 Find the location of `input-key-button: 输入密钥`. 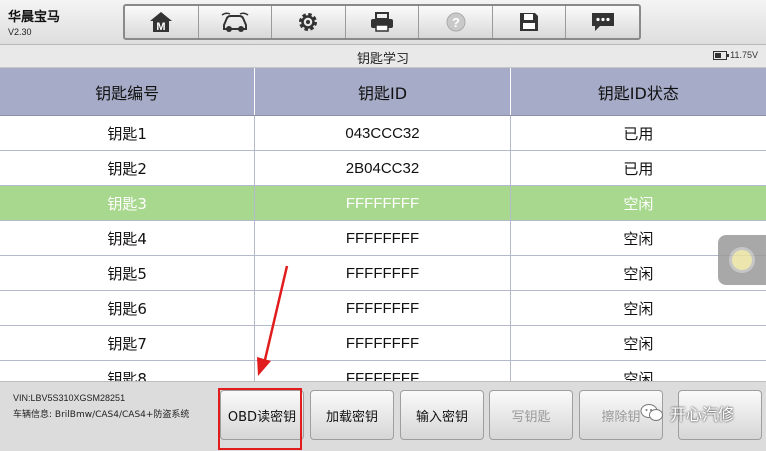

input-key-button: 输入密钥 is located at coordinates (442, 415).